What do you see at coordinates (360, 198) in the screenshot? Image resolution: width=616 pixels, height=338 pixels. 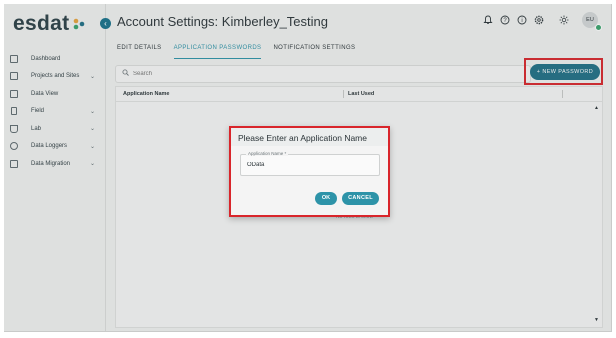 I see `cancel-button: CANCEL` at bounding box center [360, 198].